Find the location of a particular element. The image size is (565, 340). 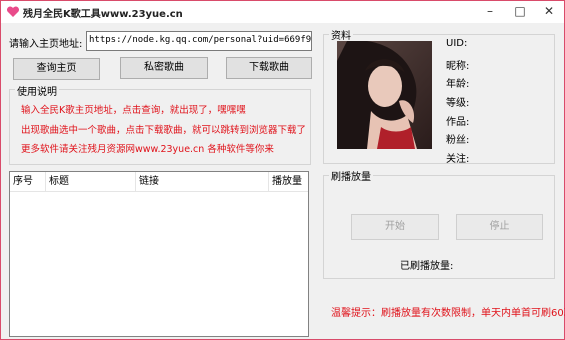

close-icon: ✕ is located at coordinates (549, 12).